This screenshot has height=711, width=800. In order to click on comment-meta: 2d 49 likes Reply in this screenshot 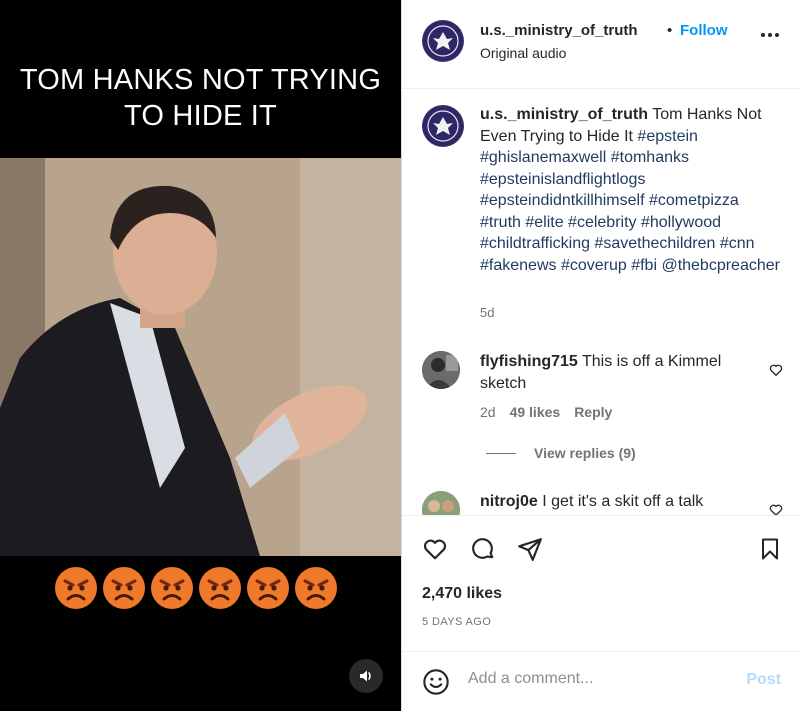, I will do `click(546, 412)`.